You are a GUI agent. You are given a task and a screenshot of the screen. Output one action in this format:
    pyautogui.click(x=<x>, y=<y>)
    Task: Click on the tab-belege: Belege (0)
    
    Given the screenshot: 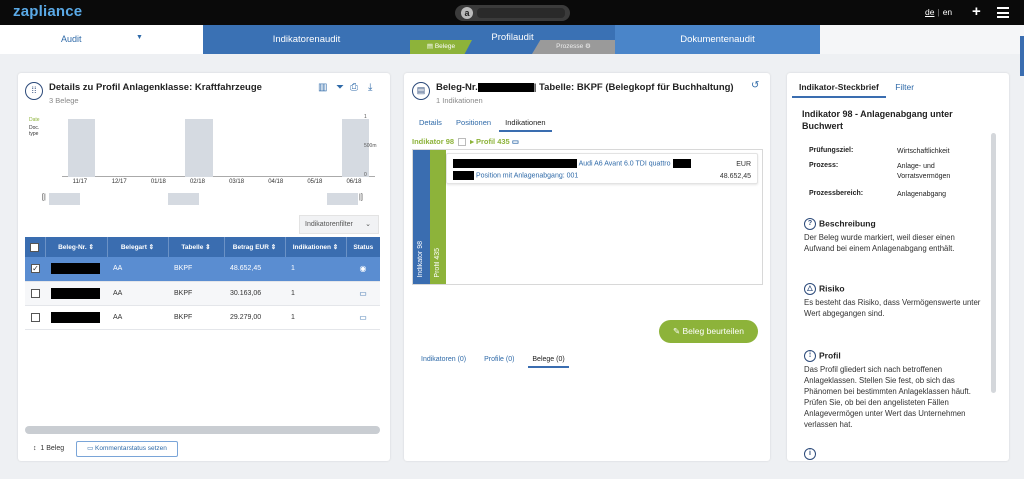 What is the action you would take?
    pyautogui.click(x=548, y=360)
    